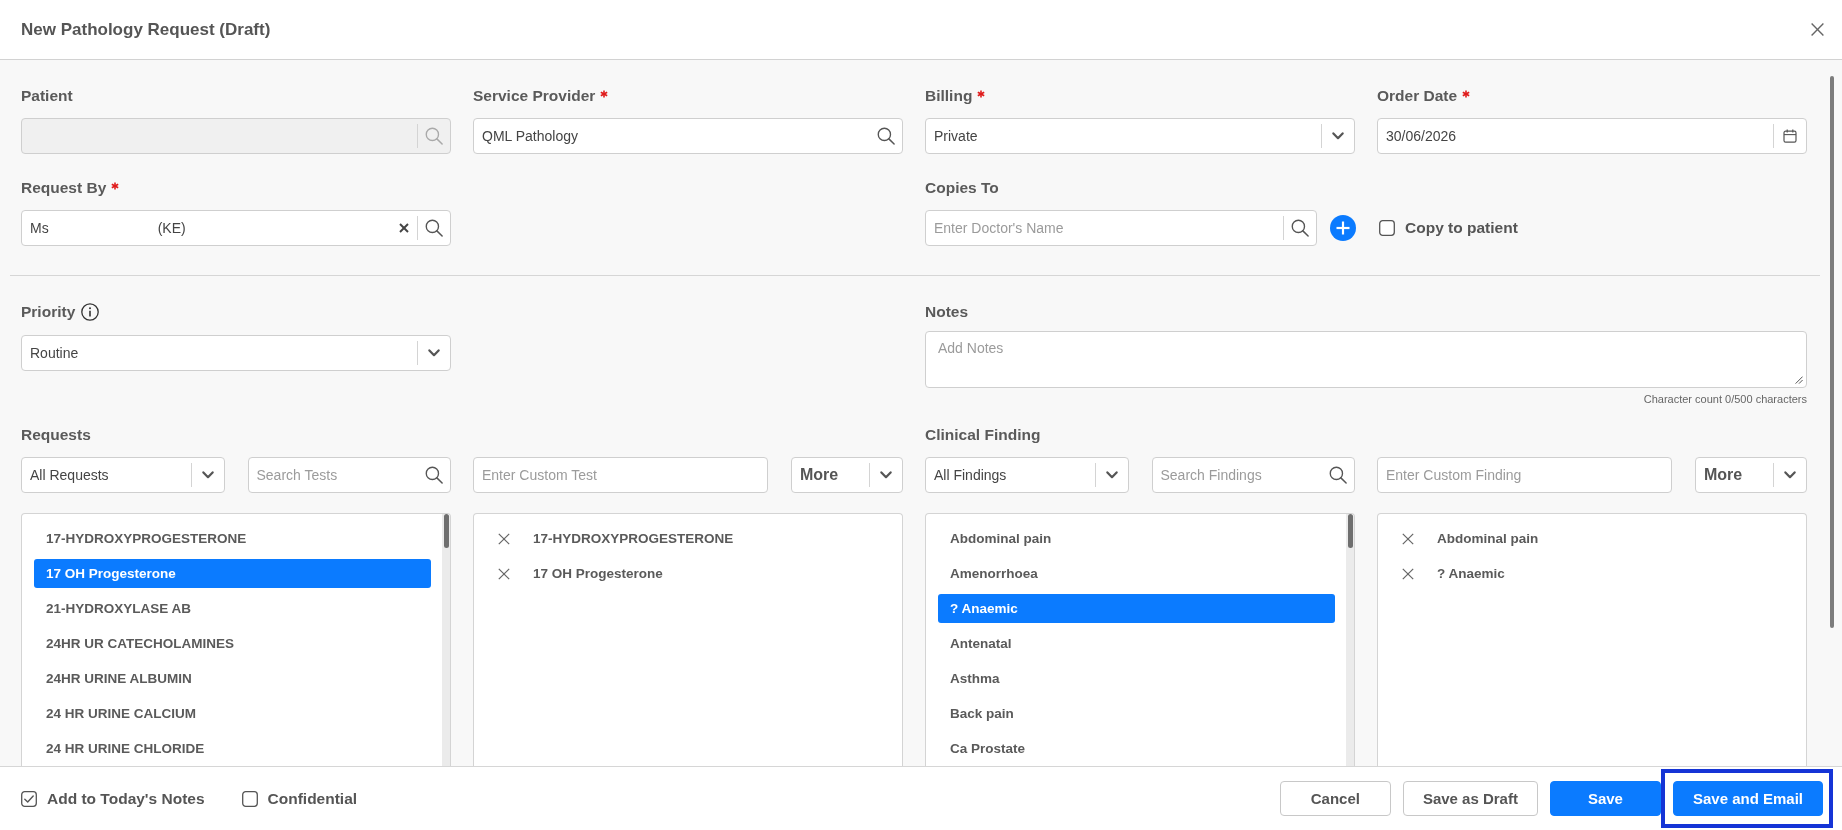 The height and width of the screenshot is (830, 1842). What do you see at coordinates (1140, 136) in the screenshot?
I see `dropdown: Private` at bounding box center [1140, 136].